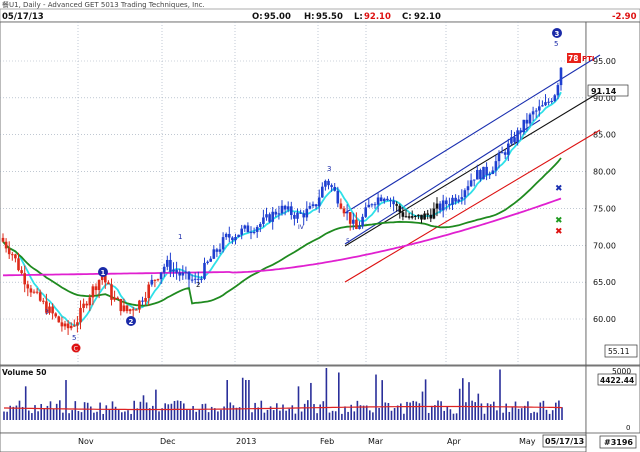 Image resolution: width=640 pixels, height=452 pixels. What do you see at coordinates (604, 208) in the screenshot?
I see `price-tick-75: 75.00` at bounding box center [604, 208].